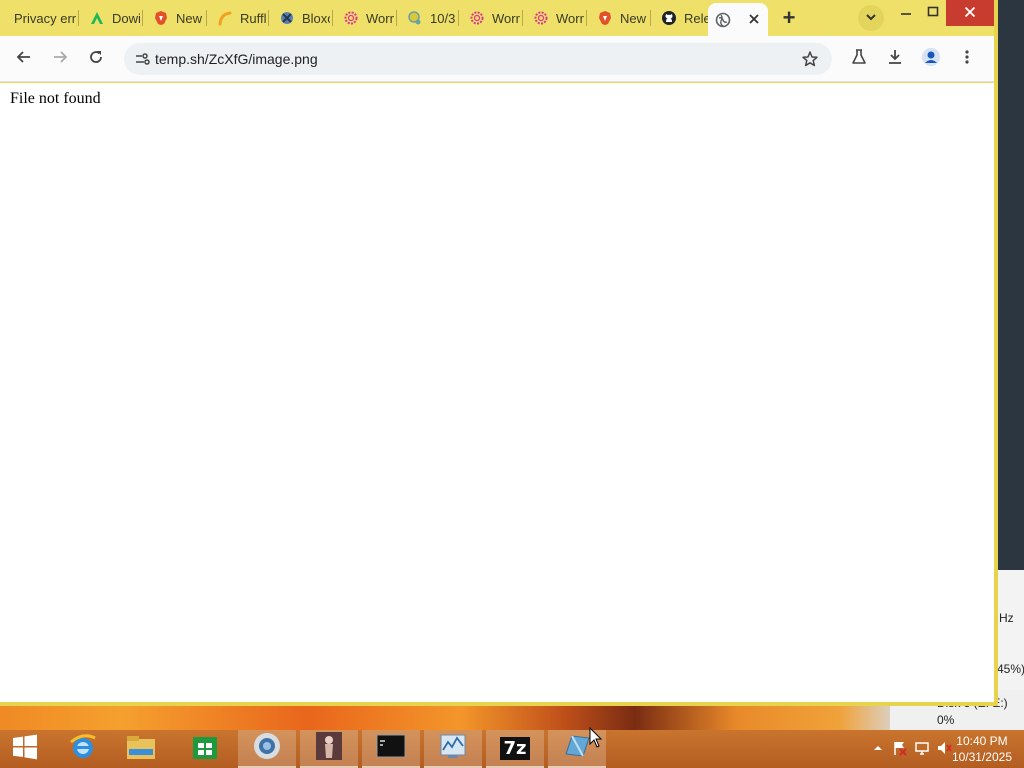 Image resolution: width=1024 pixels, height=768 pixels. I want to click on taskbar-resource-monitor, so click(453, 749).